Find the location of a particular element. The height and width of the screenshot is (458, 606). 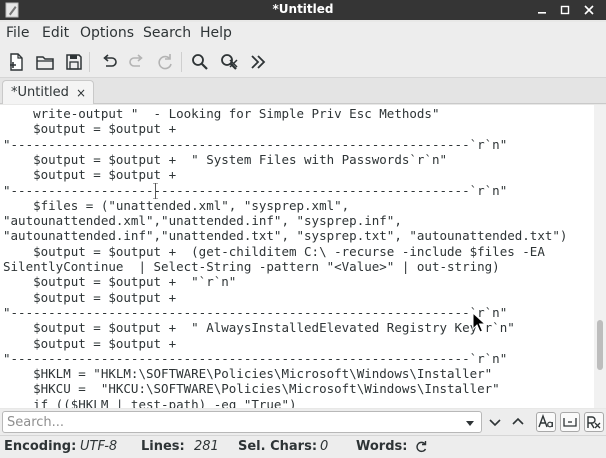

undo-icon is located at coordinates (110, 60).